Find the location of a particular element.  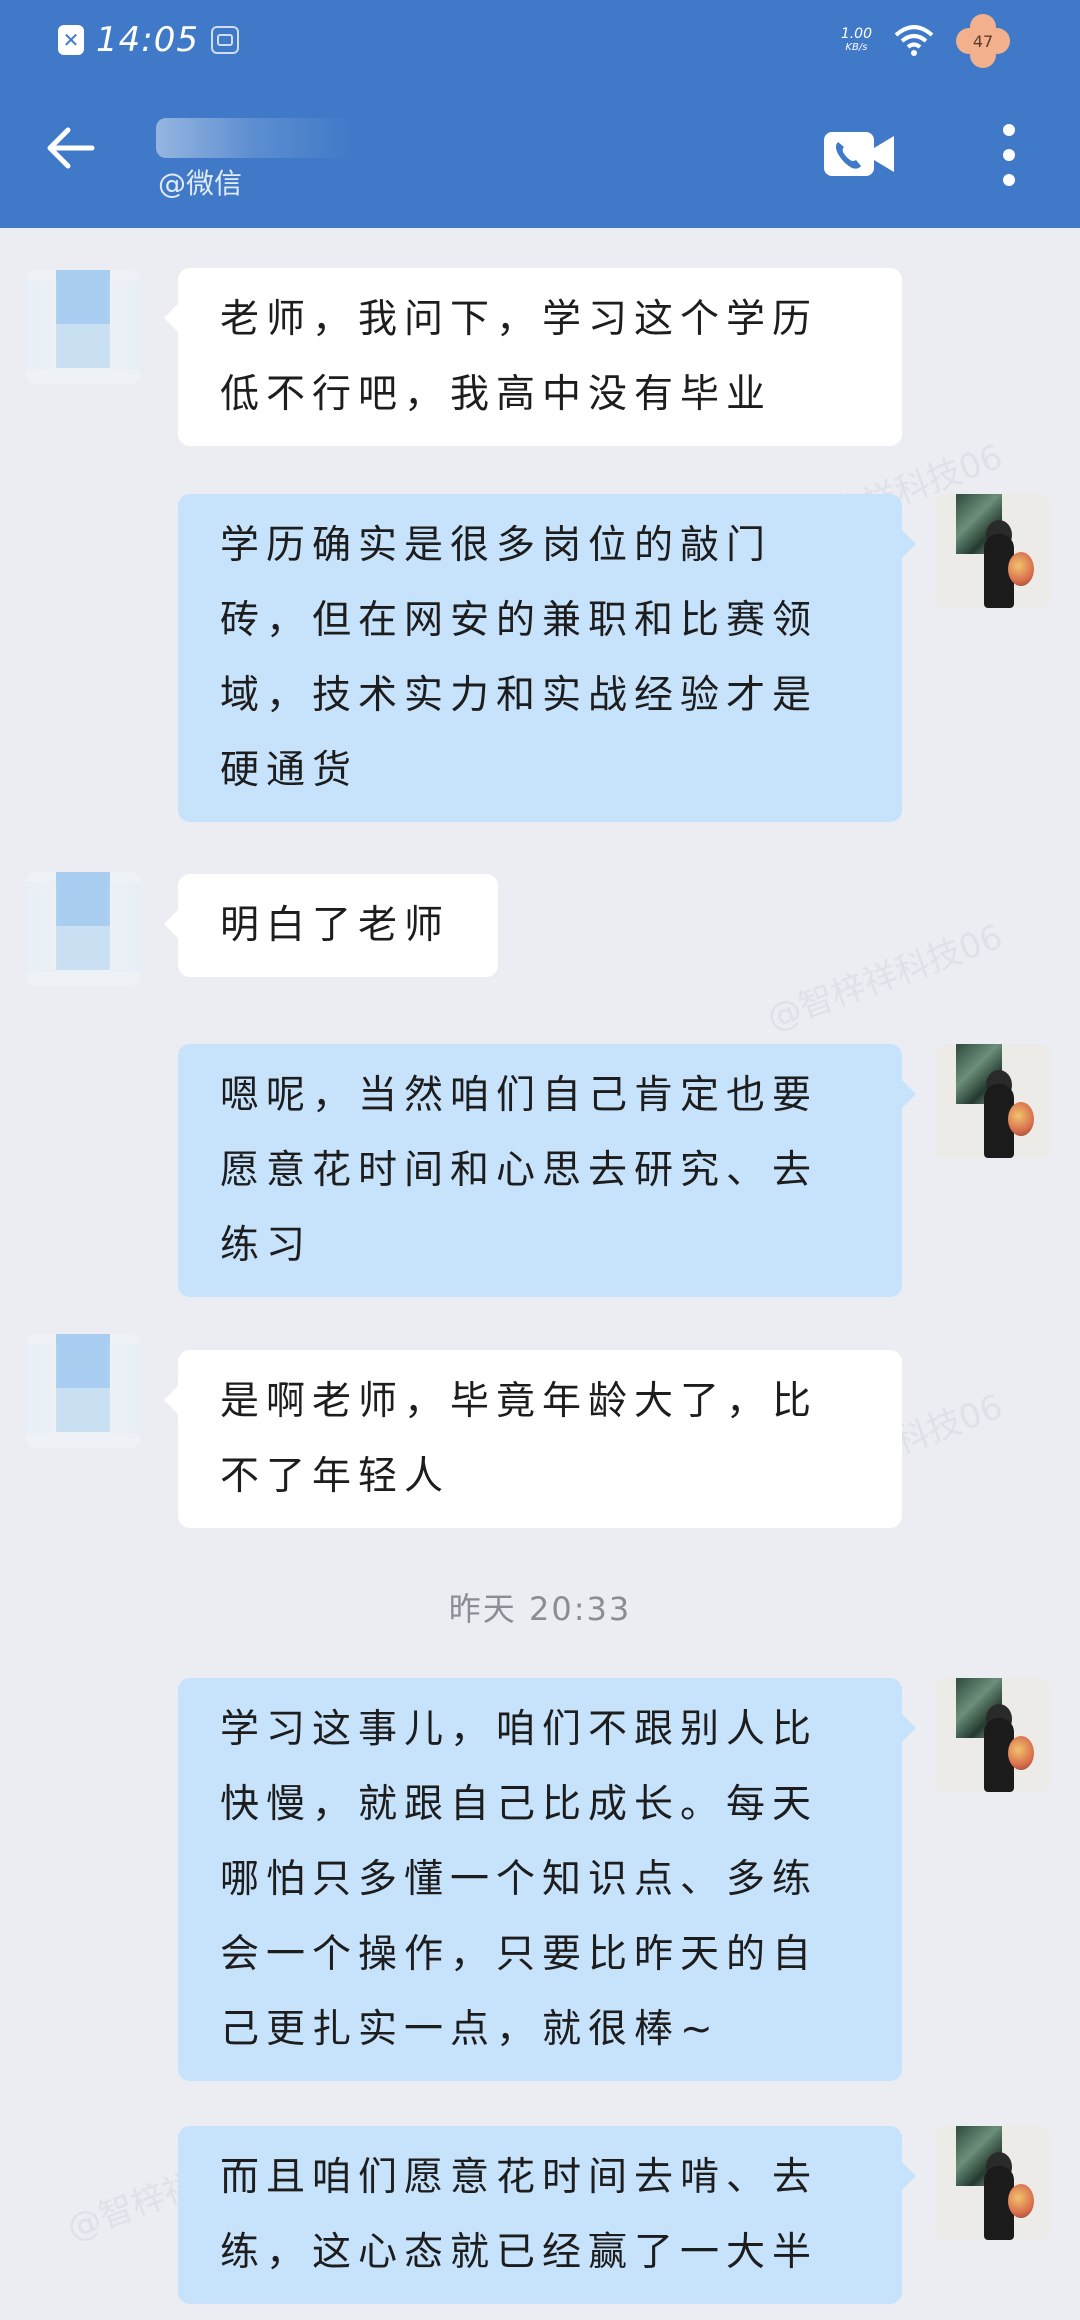

battery-level: 47 is located at coordinates (983, 41).